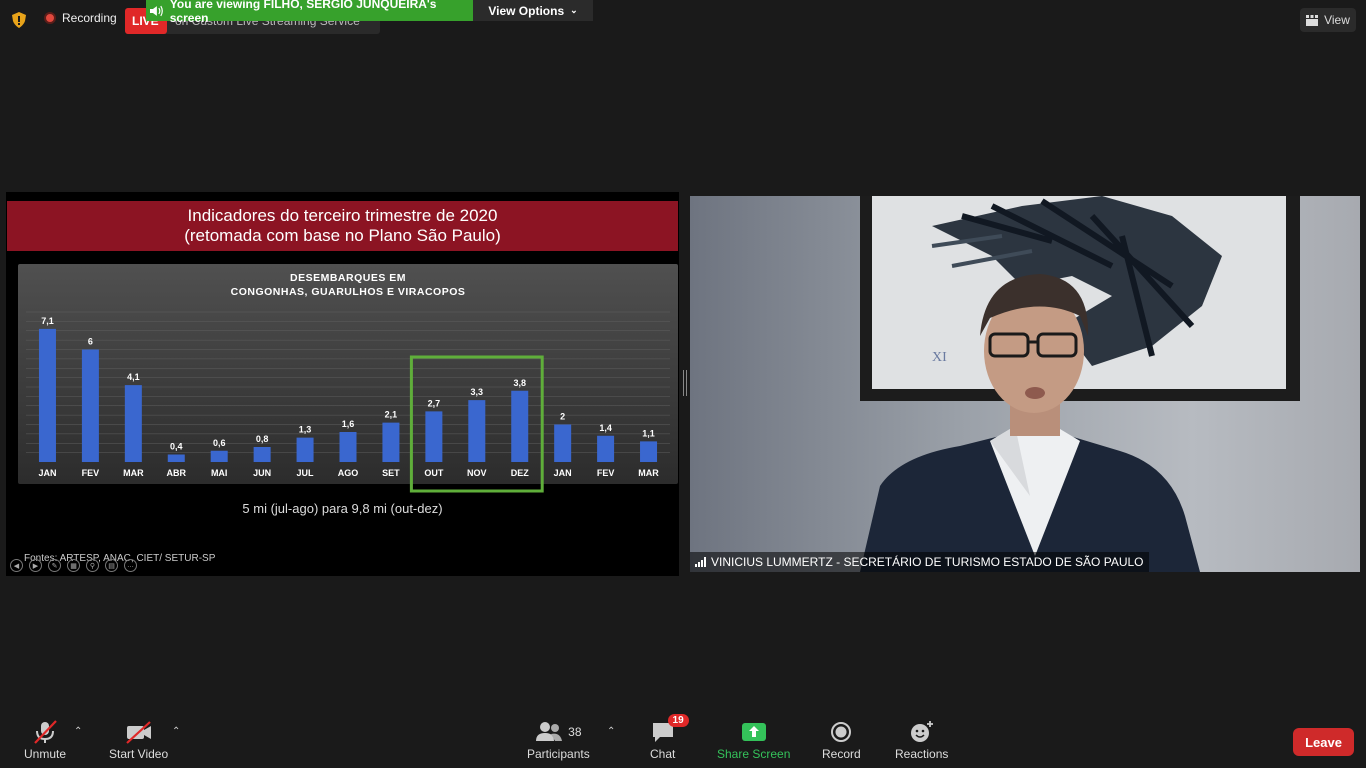 The width and height of the screenshot is (1366, 768). I want to click on participants-icon-wrap: 38, so click(558, 732).